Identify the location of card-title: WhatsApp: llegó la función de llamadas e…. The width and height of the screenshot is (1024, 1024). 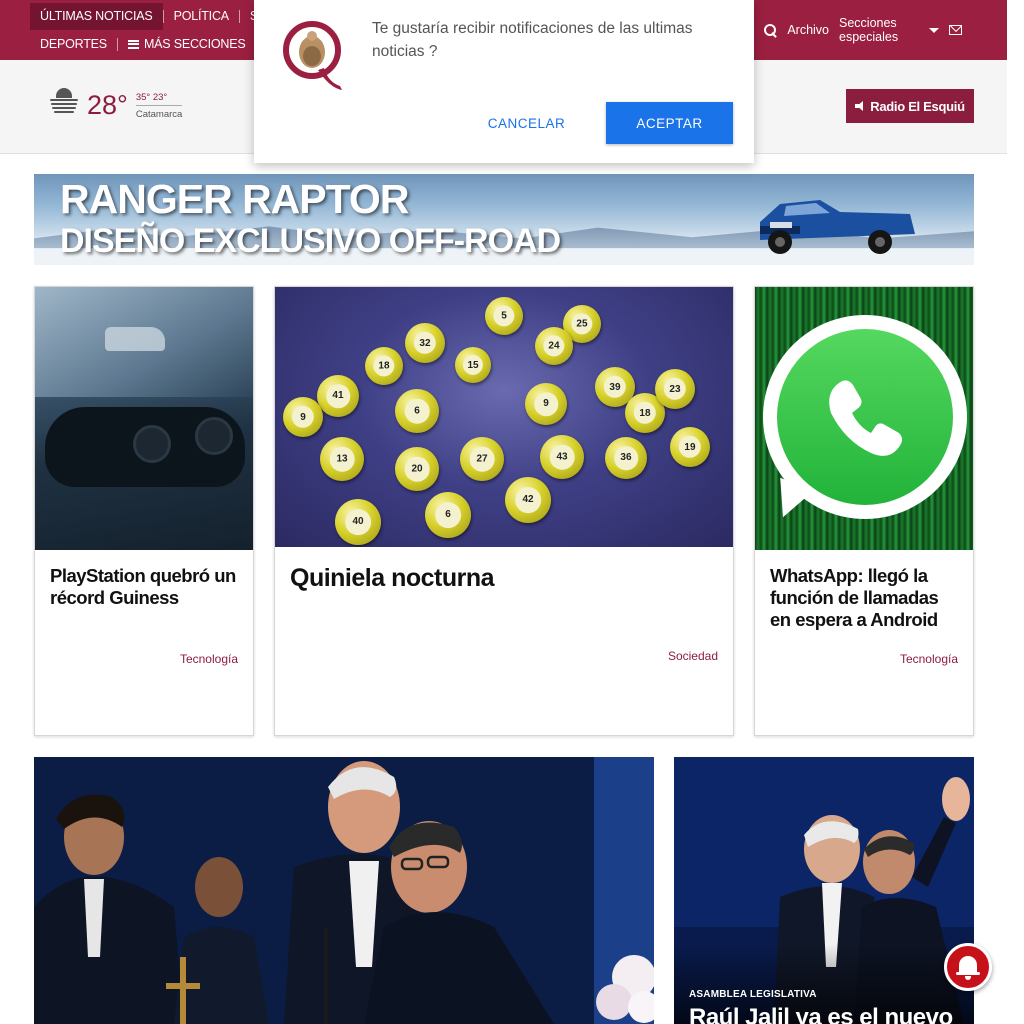
(864, 598).